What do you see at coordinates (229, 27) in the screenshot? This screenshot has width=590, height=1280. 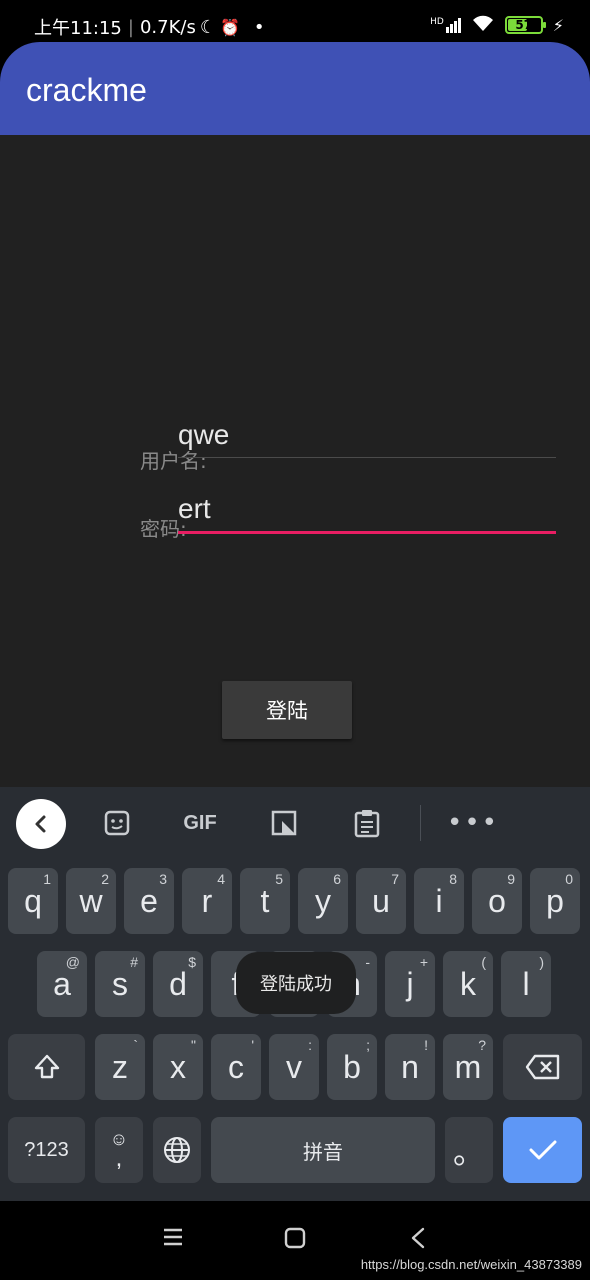 I see `alarm-icon: ⏰` at bounding box center [229, 27].